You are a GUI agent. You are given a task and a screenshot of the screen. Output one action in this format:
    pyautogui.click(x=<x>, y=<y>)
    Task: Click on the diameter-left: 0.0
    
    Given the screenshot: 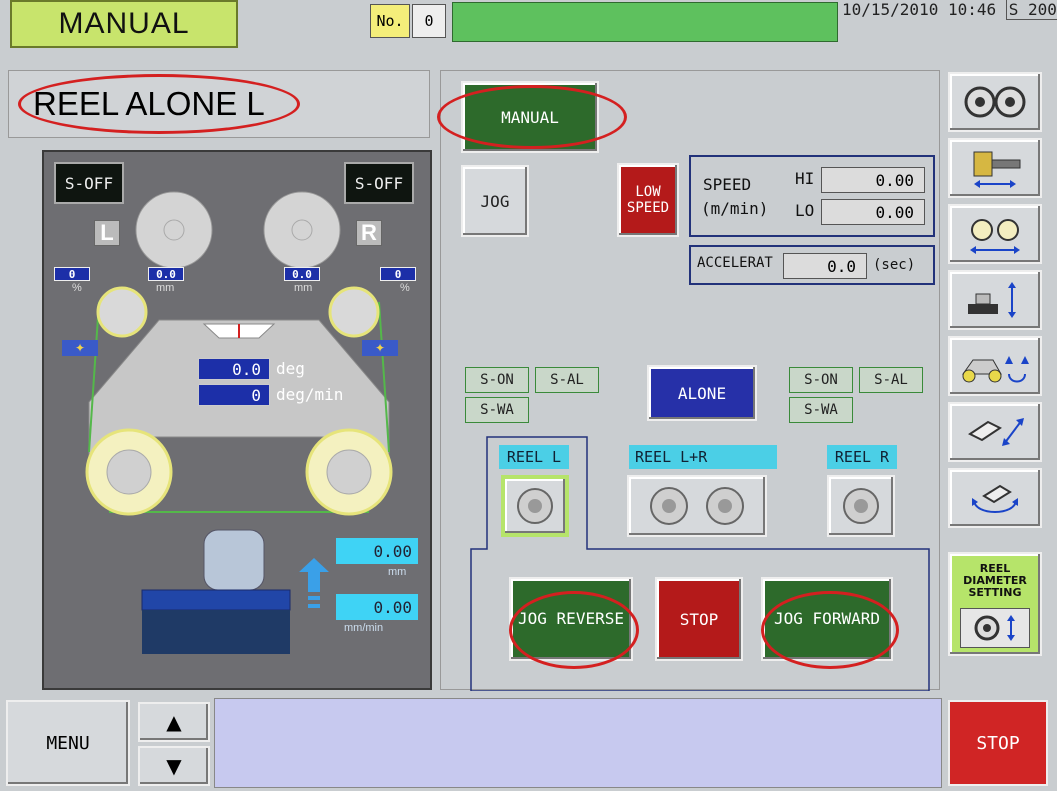 What is the action you would take?
    pyautogui.click(x=166, y=274)
    